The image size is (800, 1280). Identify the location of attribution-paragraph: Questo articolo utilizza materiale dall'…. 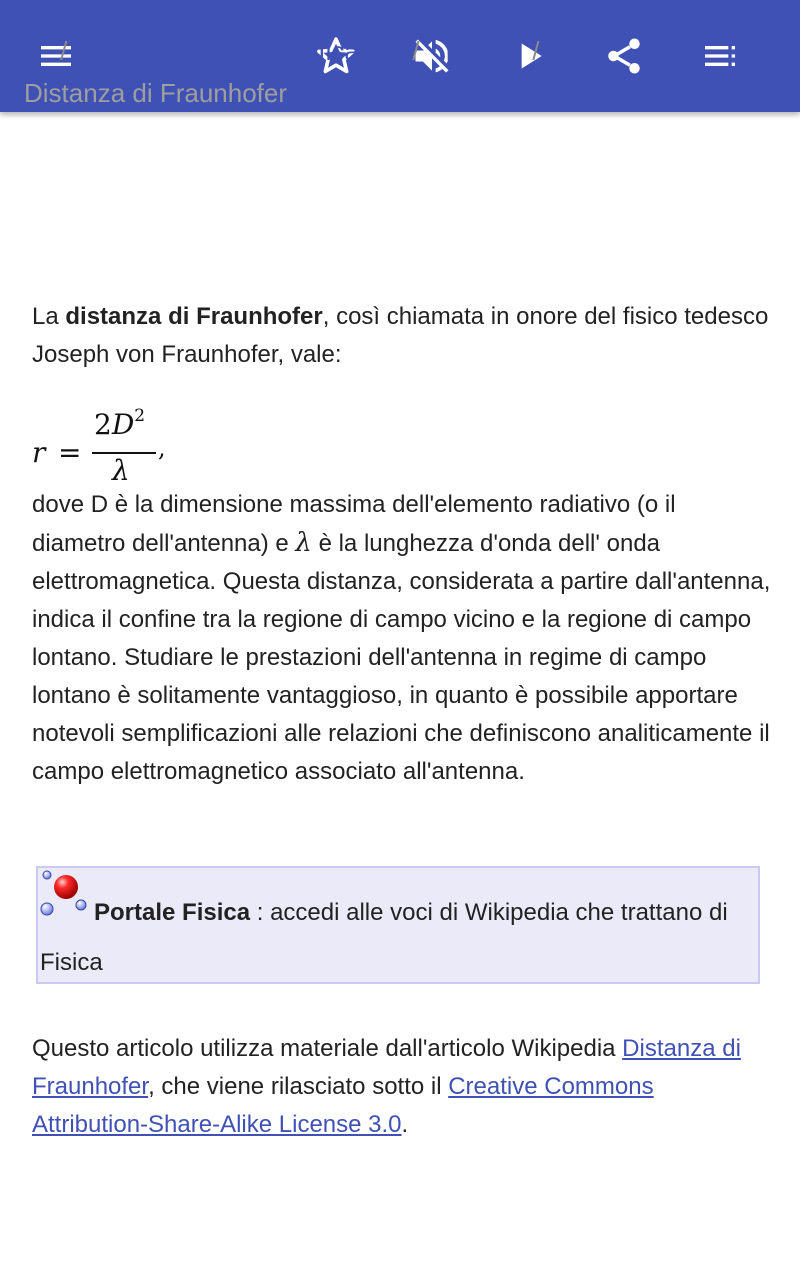
(402, 1087).